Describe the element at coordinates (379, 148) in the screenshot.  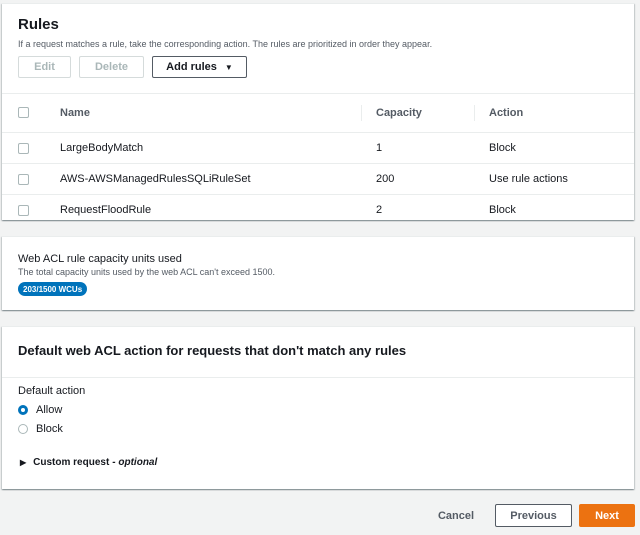
I see `rule-capacity: 1` at that location.